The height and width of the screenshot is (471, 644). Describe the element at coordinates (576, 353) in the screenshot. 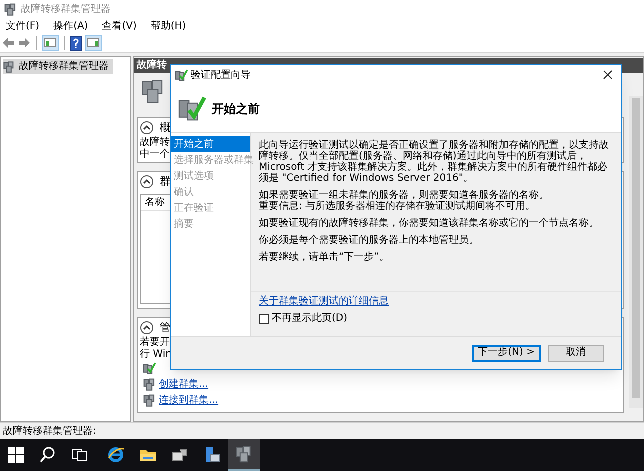

I see `dialog-button: 取消` at that location.